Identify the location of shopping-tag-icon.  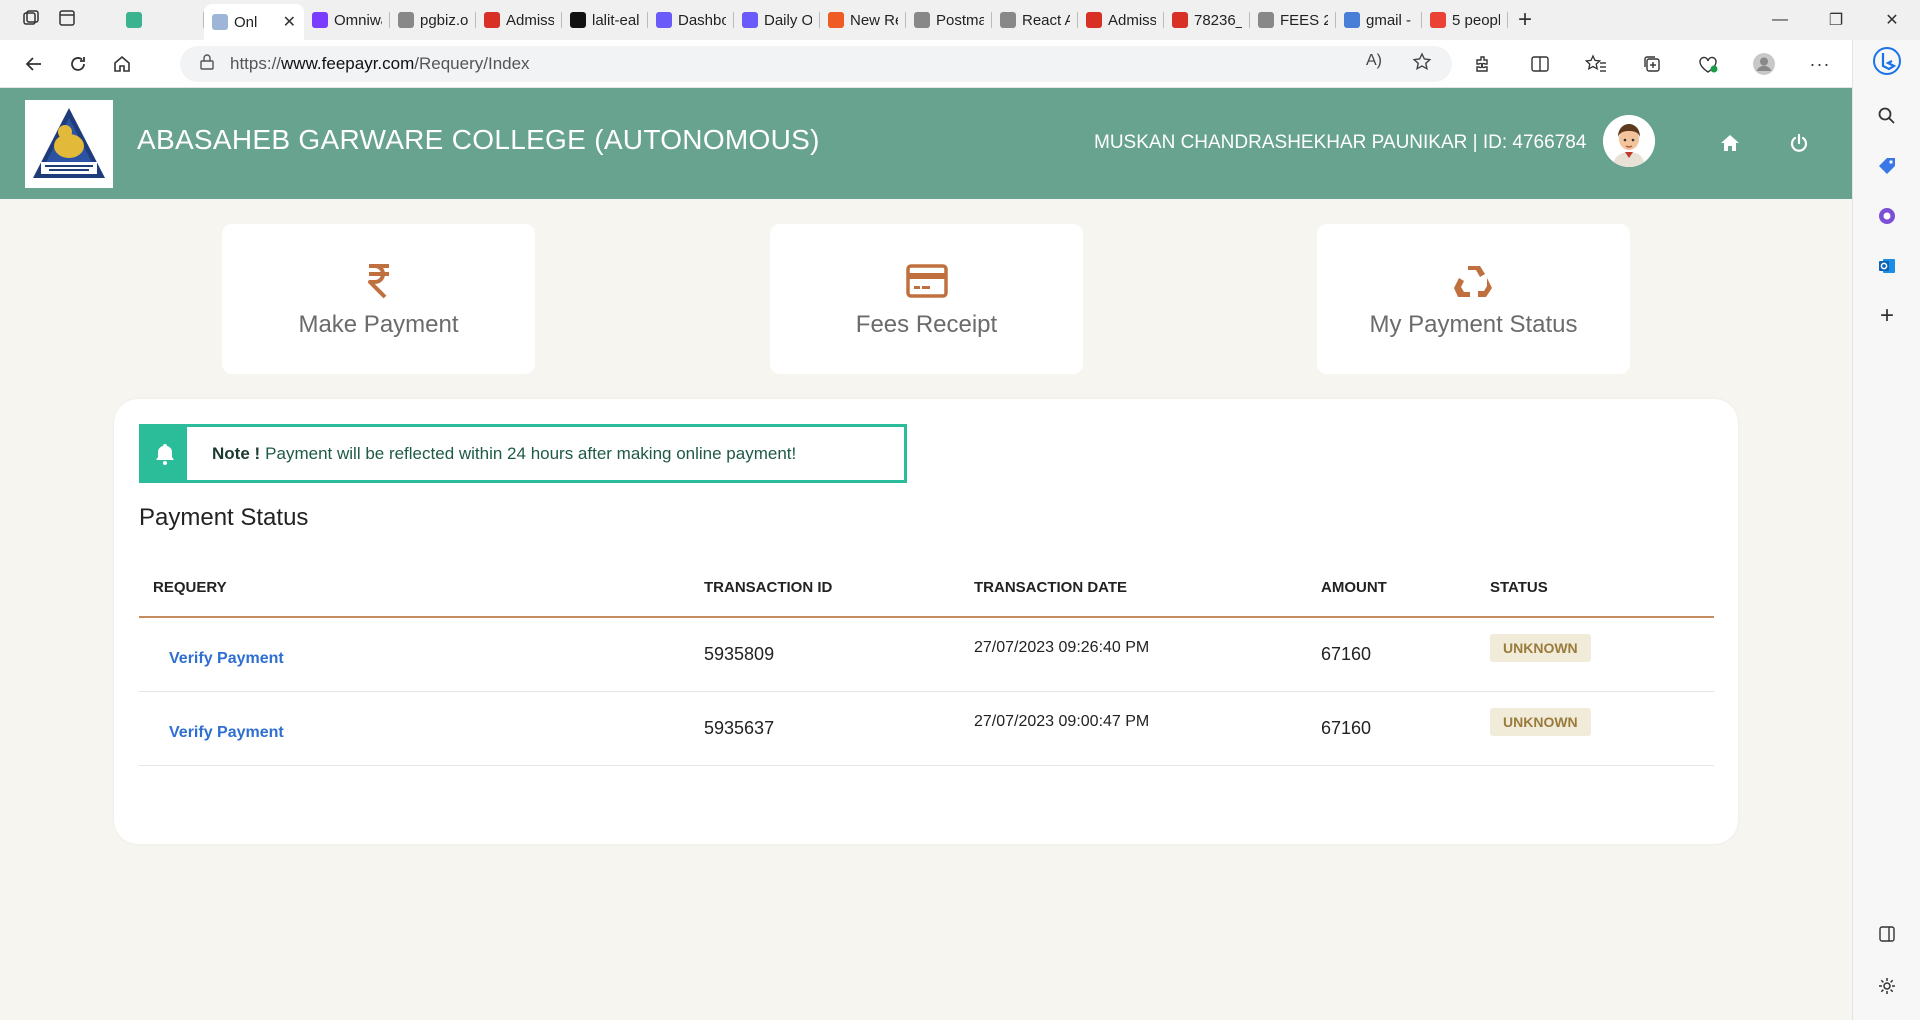
(1887, 166).